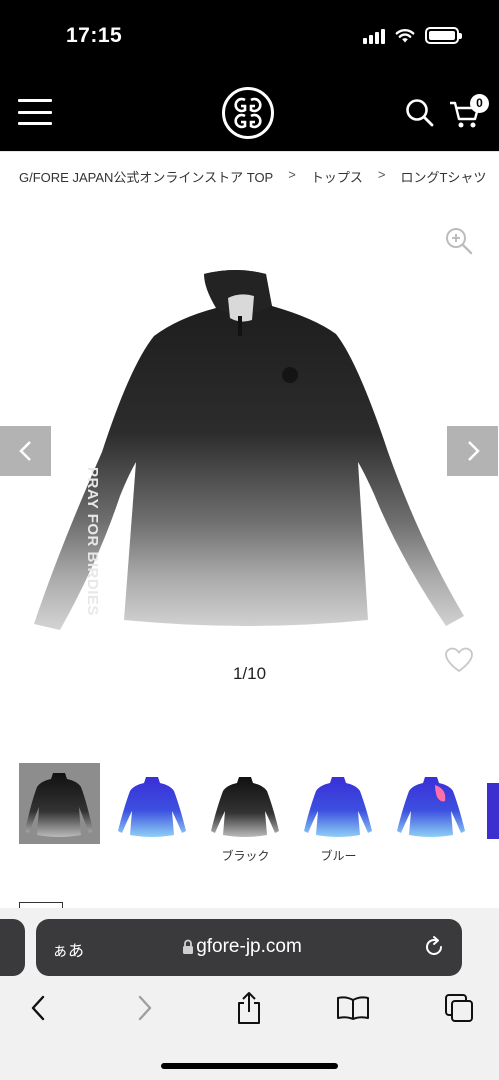 The image size is (499, 1080). Describe the element at coordinates (374, 36) in the screenshot. I see `signal-icon` at that location.